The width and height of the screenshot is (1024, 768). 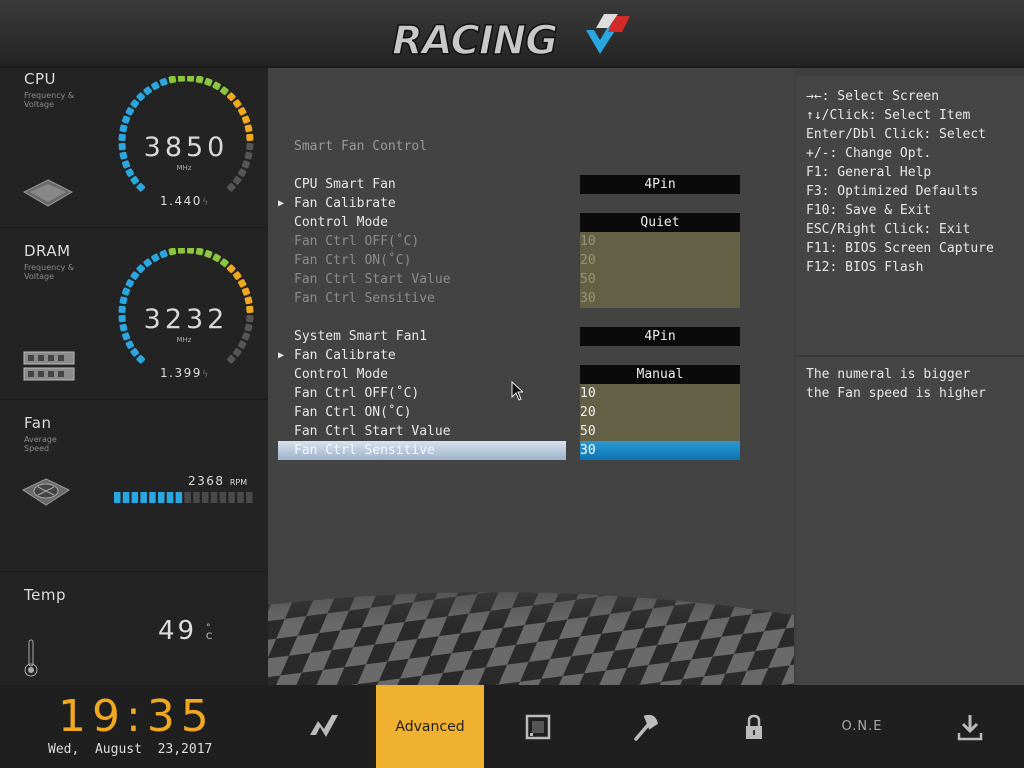 I want to click on sys-fan-calibrate-link: ▶ Fan Calibrate, so click(x=514, y=355).